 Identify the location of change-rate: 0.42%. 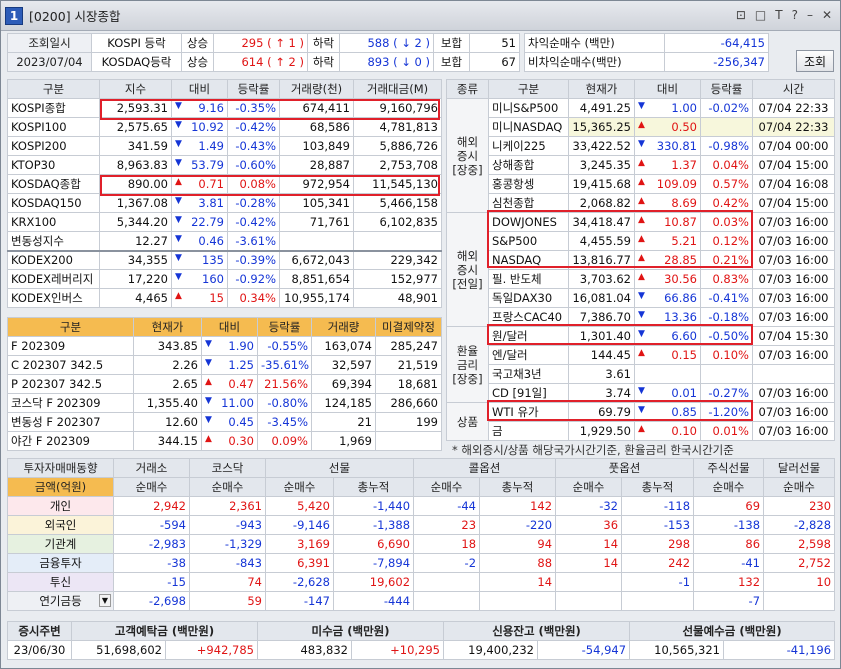
(726, 203).